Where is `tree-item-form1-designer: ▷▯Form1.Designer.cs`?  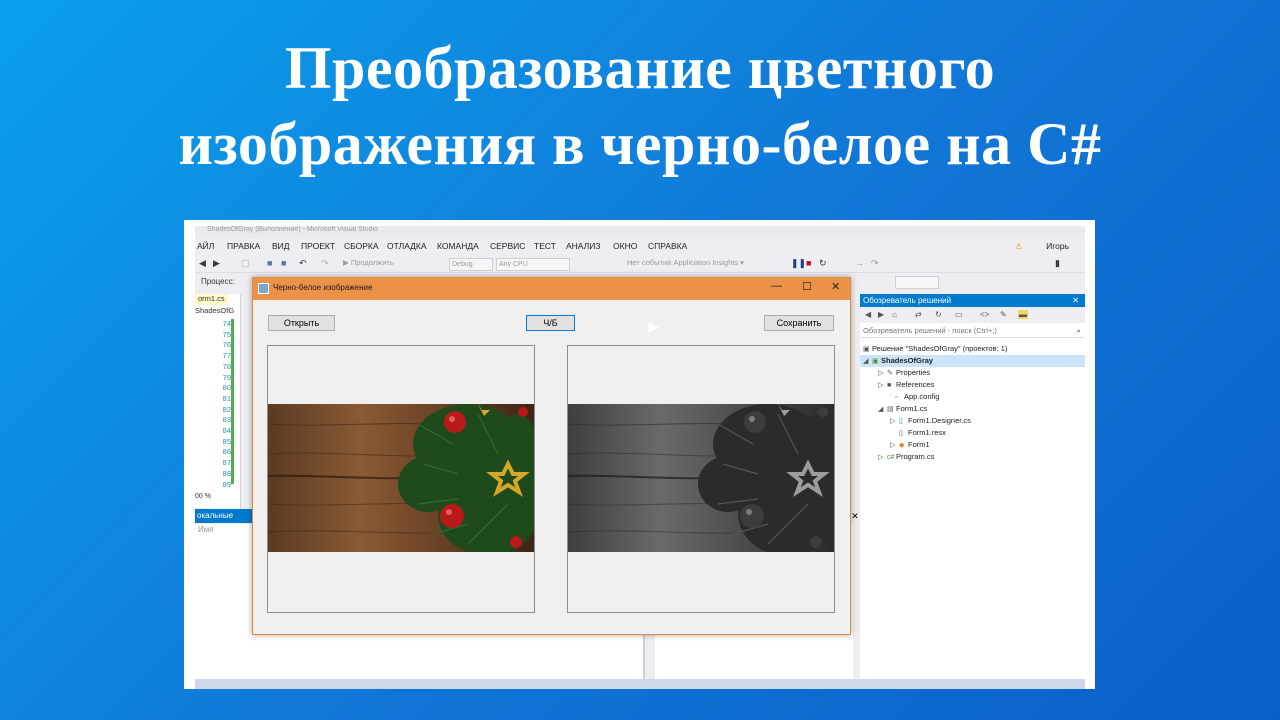 tree-item-form1-designer: ▷▯Form1.Designer.cs is located at coordinates (930, 421).